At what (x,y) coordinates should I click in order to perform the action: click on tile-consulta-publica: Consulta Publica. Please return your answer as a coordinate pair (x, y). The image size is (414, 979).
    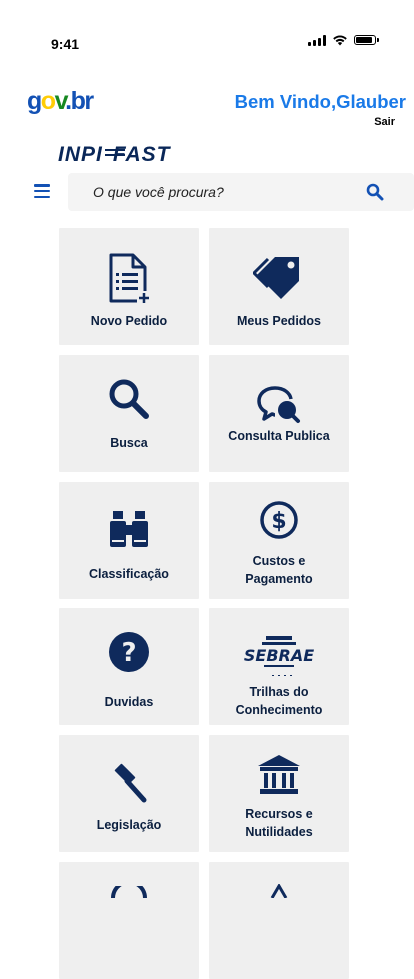
    Looking at the image, I should click on (279, 413).